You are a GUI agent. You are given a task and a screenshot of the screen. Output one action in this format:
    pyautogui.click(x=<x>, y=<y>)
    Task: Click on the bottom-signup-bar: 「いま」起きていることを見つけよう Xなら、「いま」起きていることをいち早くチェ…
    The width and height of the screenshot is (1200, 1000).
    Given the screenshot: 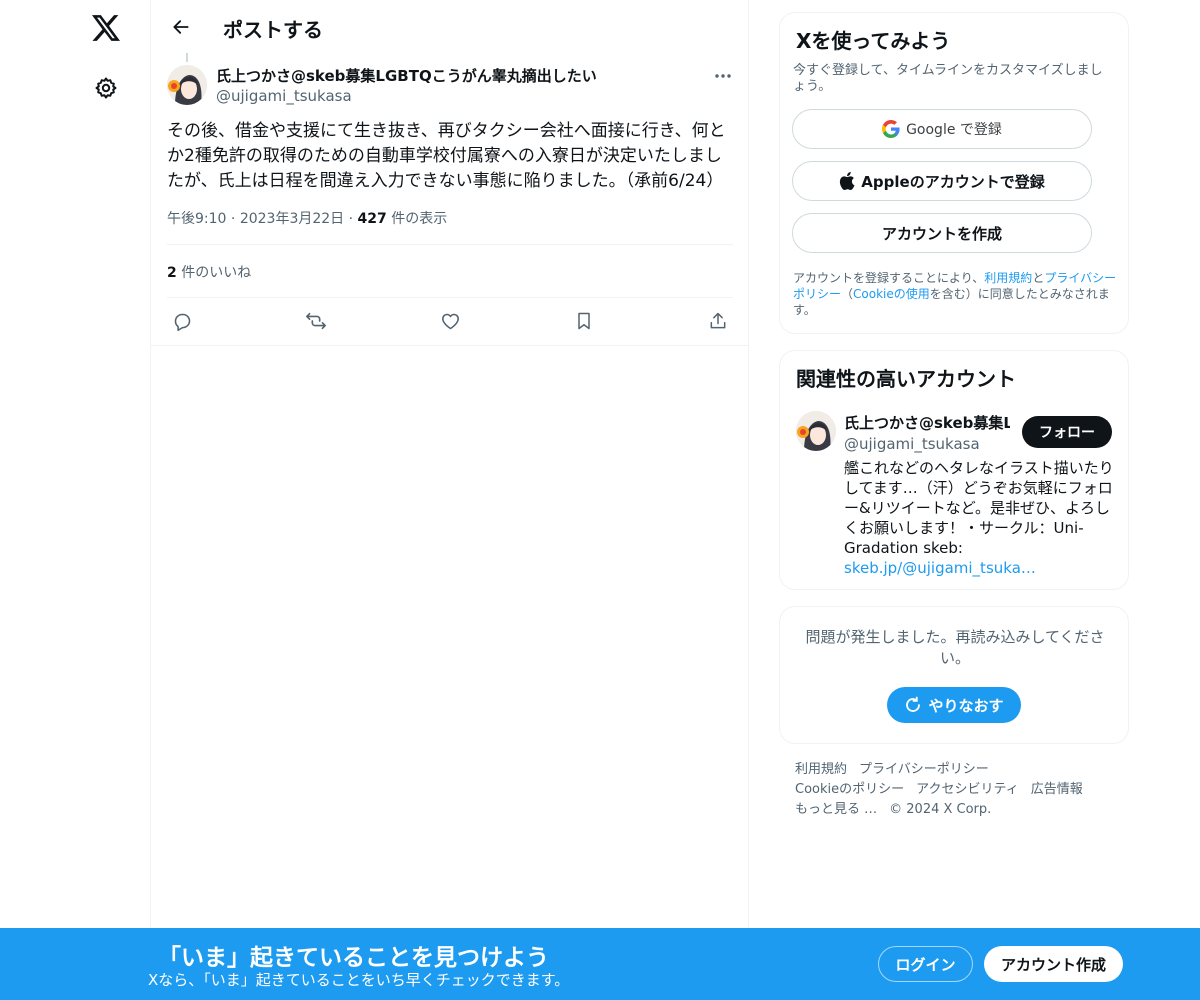 What is the action you would take?
    pyautogui.click(x=600, y=964)
    